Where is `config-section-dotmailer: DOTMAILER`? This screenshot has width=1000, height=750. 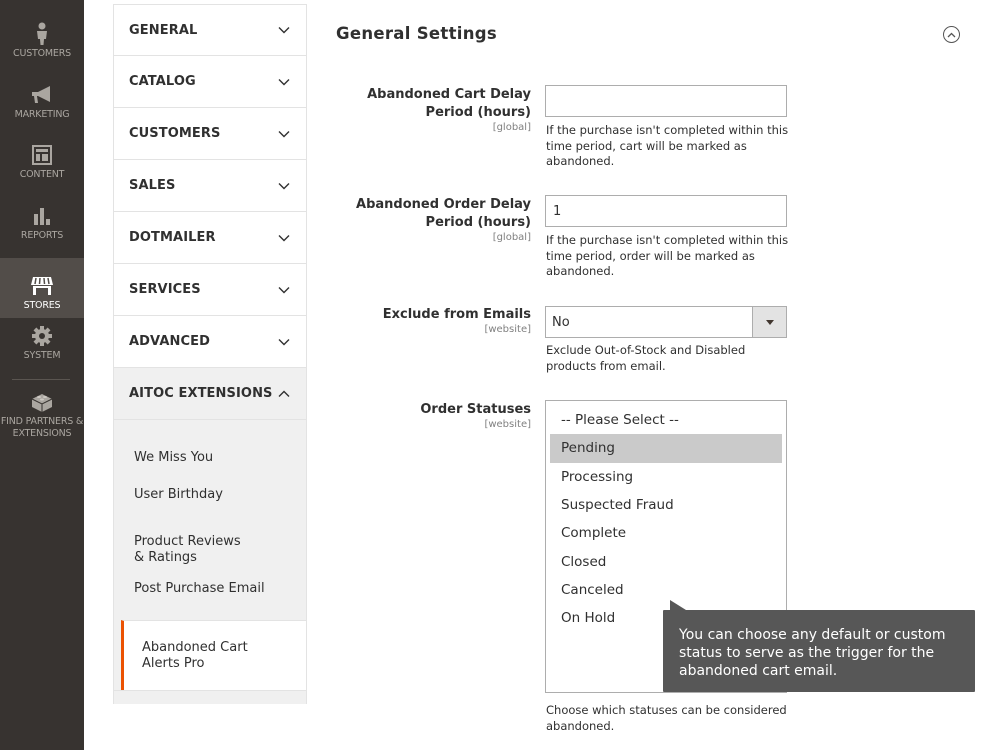
config-section-dotmailer: DOTMAILER is located at coordinates (210, 238).